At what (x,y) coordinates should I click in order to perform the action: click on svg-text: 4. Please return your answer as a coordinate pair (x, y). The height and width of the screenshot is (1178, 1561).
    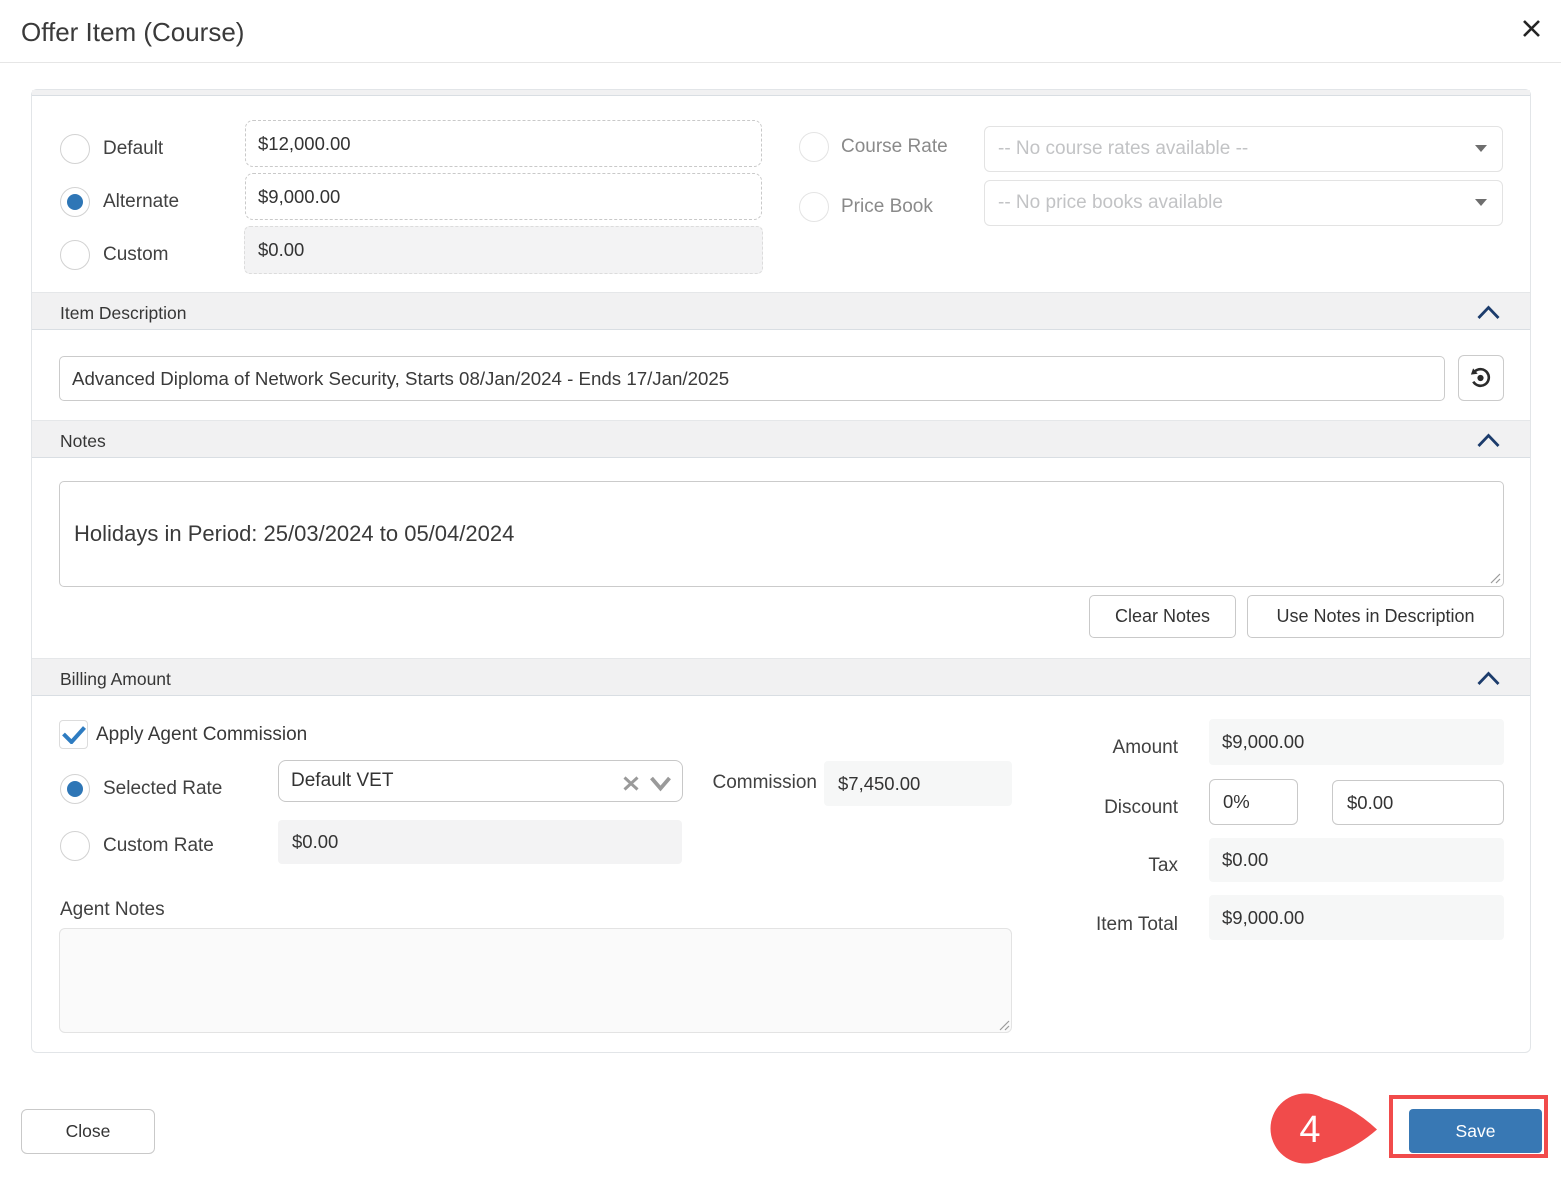
    Looking at the image, I should click on (1309, 1130).